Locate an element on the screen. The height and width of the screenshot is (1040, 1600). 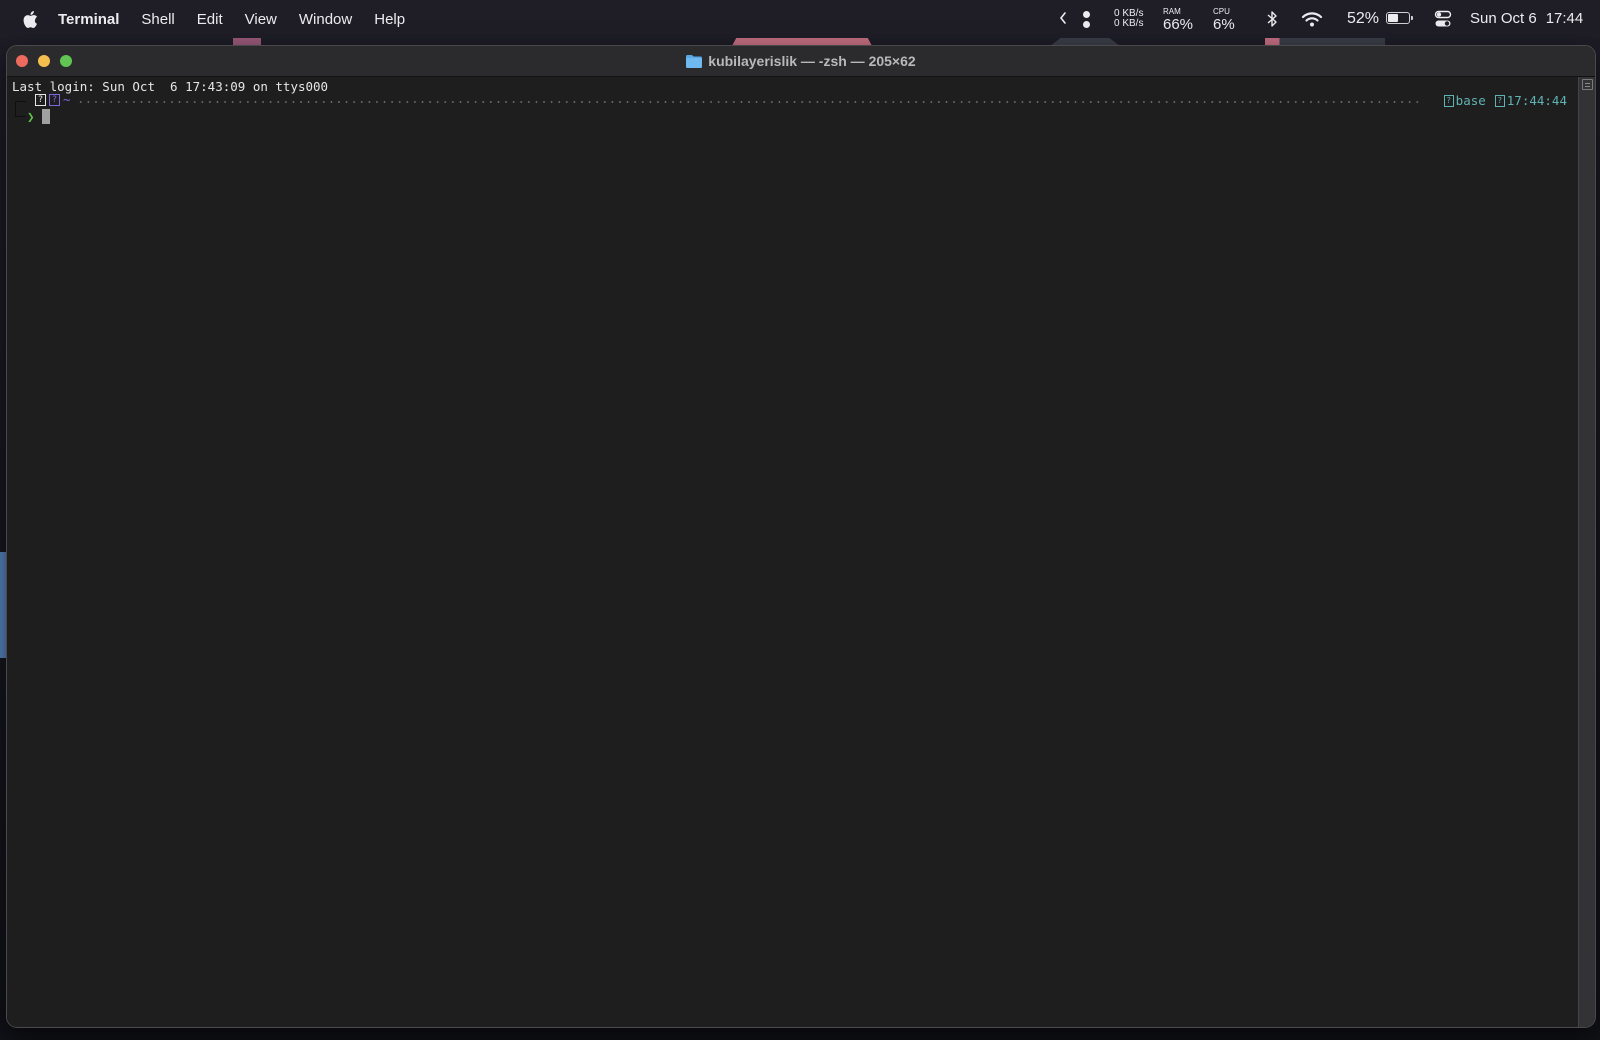
cpu-label: CPU is located at coordinates (1221, 11).